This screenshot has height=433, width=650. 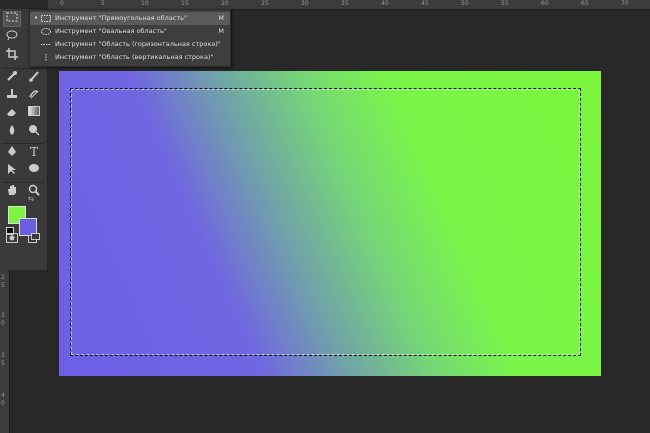 I want to click on ruler-label: 15, so click(x=185, y=3).